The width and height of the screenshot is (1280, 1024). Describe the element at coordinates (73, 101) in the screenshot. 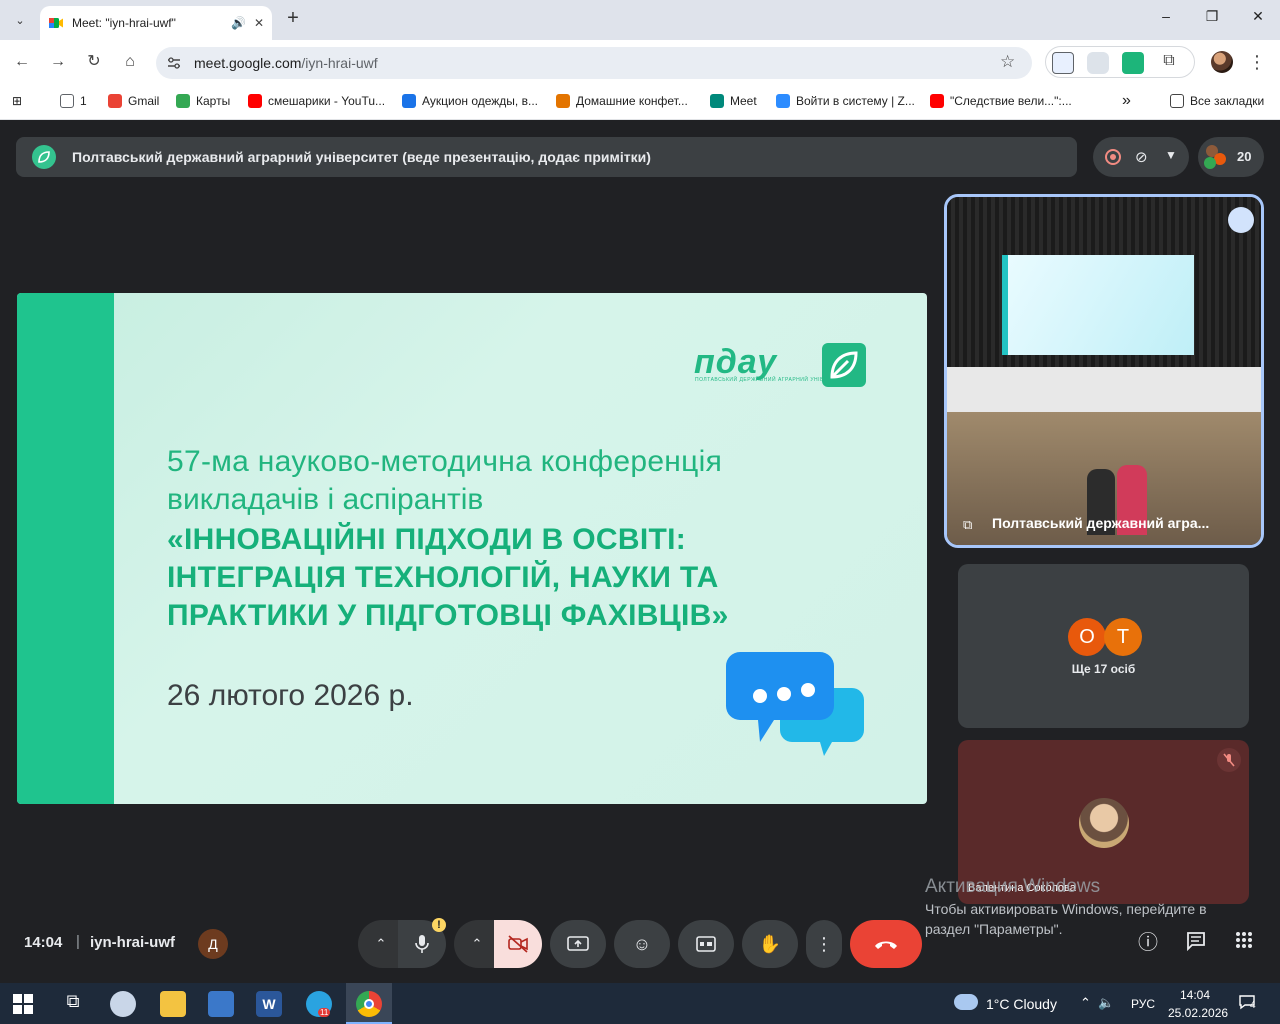

I see `bookmark-item: 1` at that location.